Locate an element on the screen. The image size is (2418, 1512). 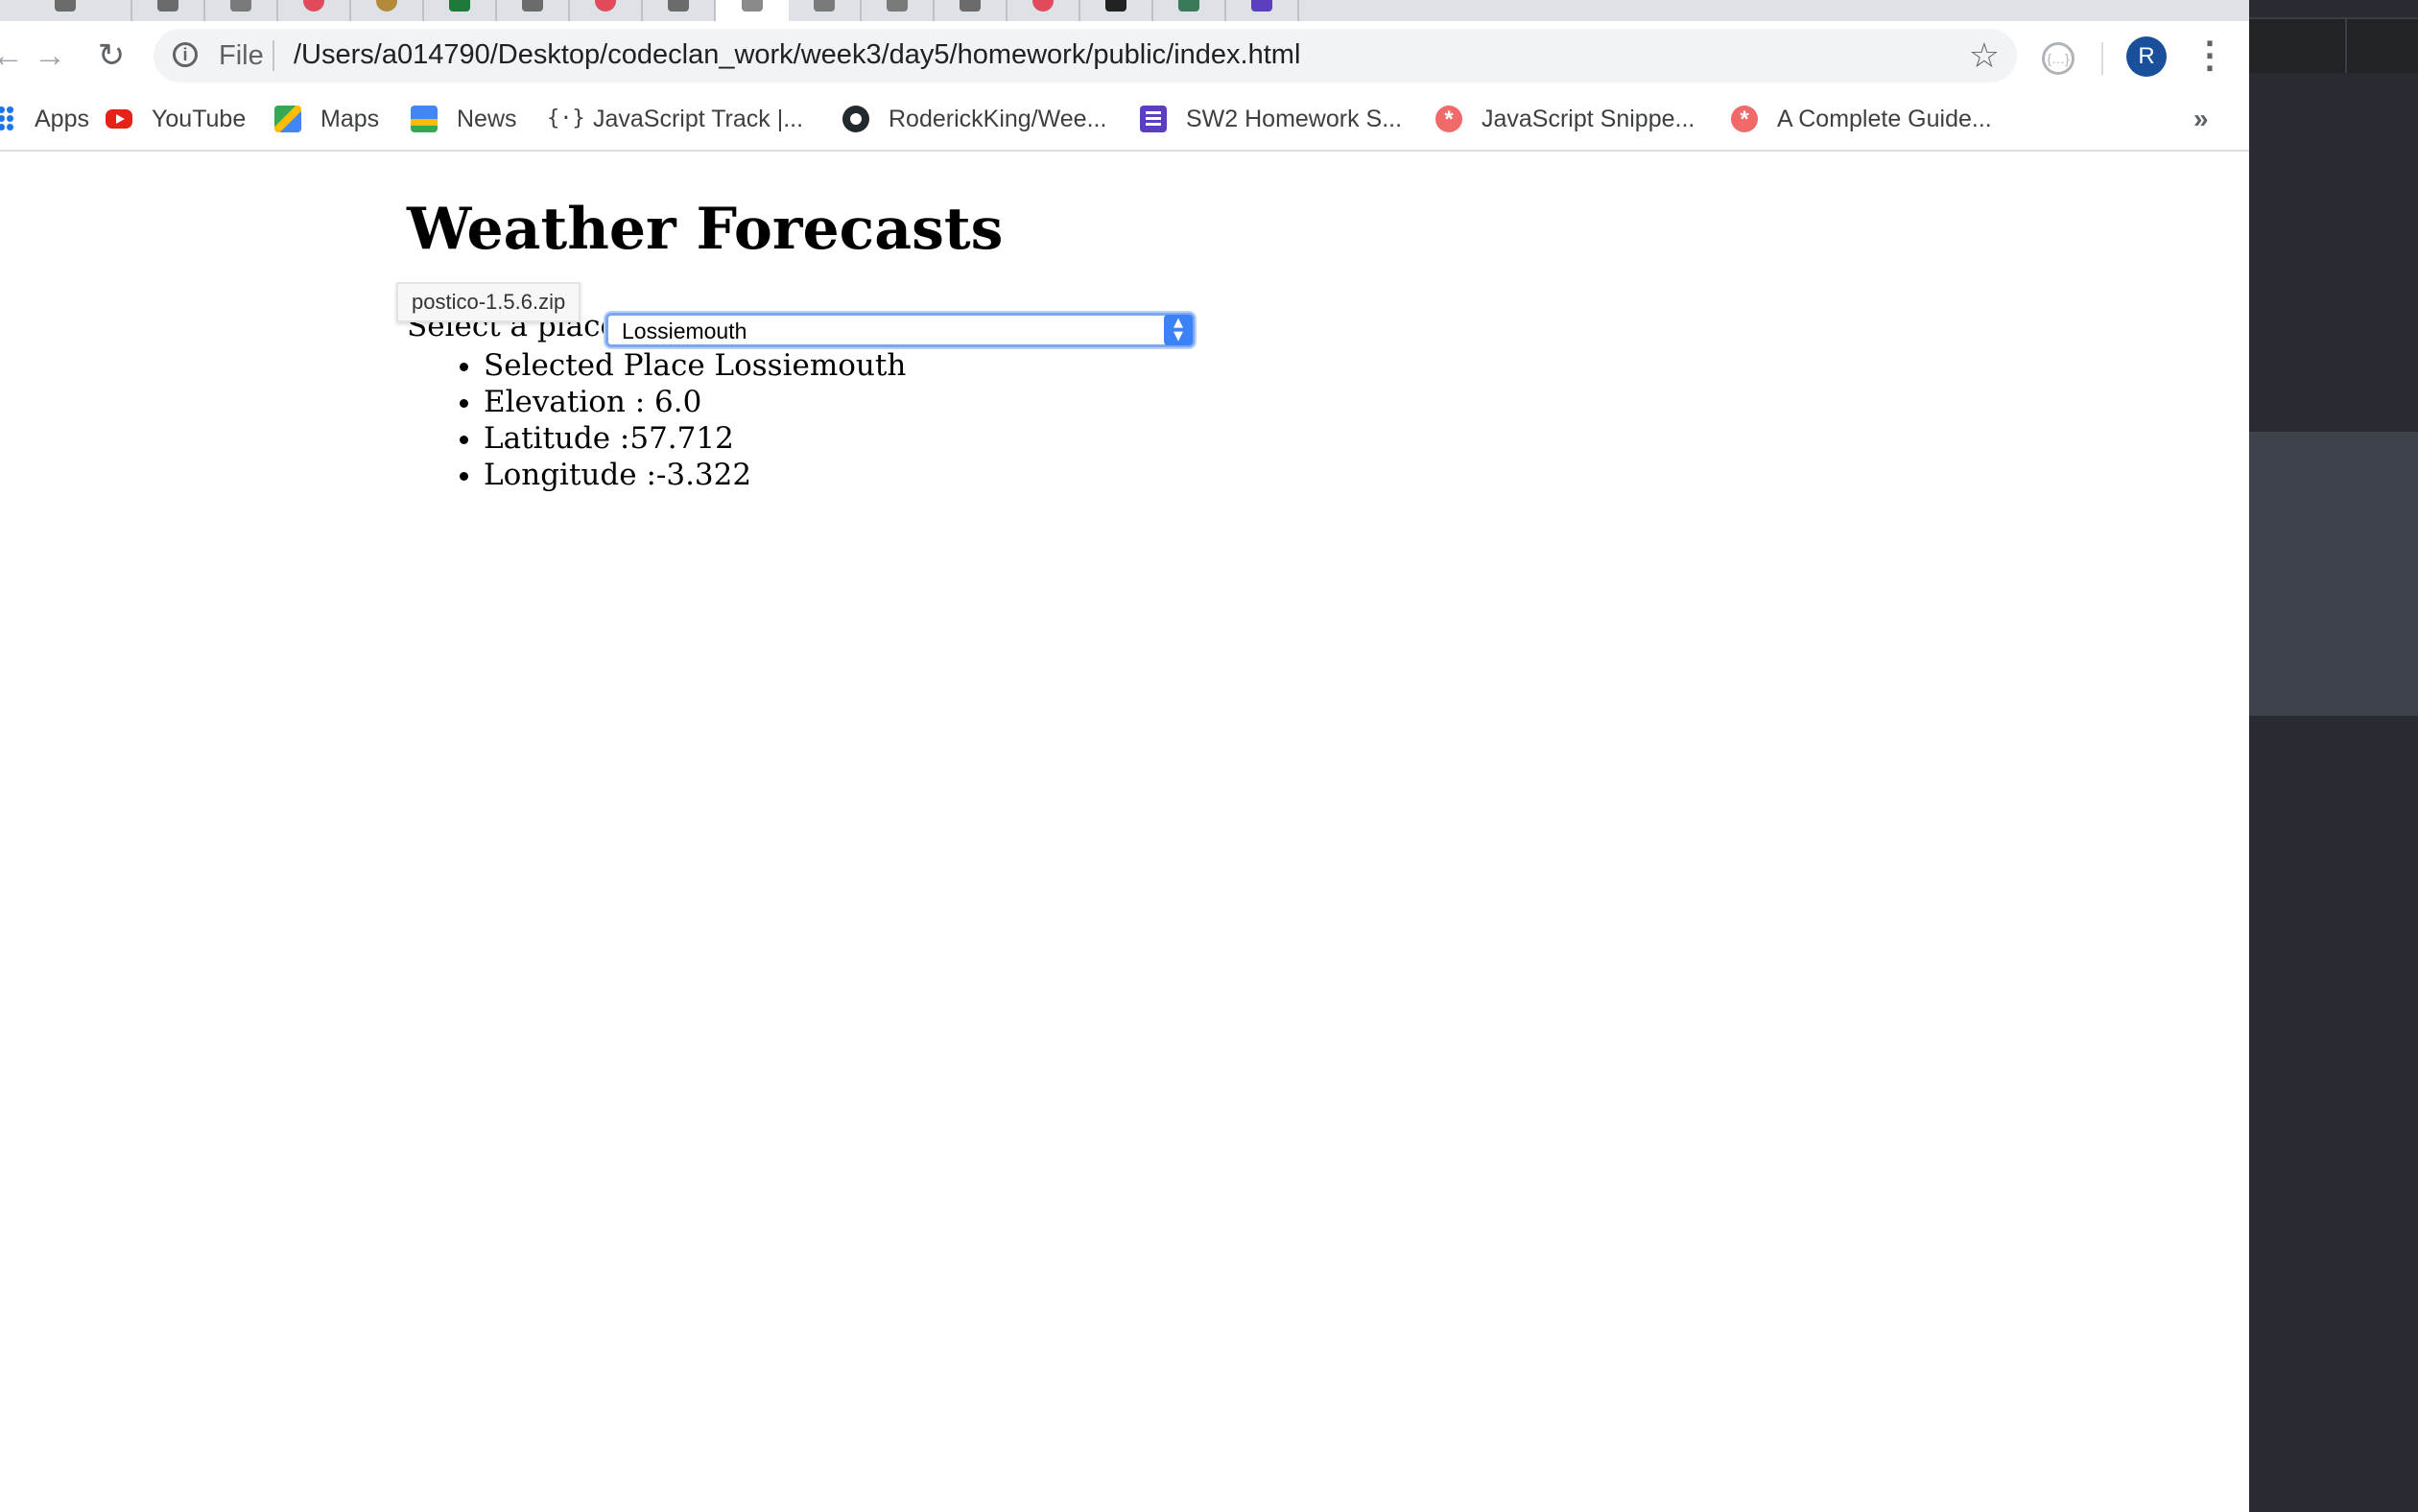
reload-button: ↻ is located at coordinates (111, 56).